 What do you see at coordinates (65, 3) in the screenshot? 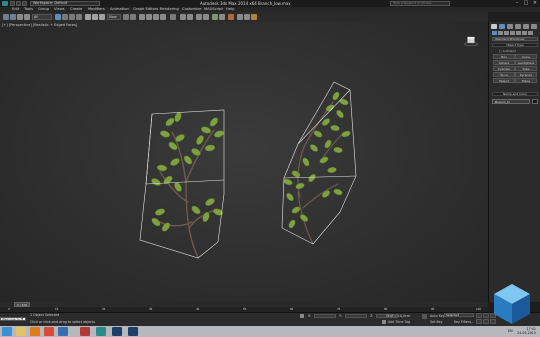
I see `workspace-dropdown: Workspace: Default` at bounding box center [65, 3].